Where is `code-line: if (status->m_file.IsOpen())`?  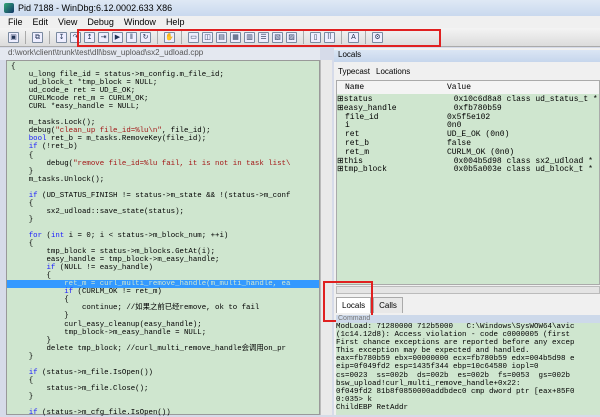 code-line: if (status->m_file.IsOpen()) is located at coordinates (90, 372).